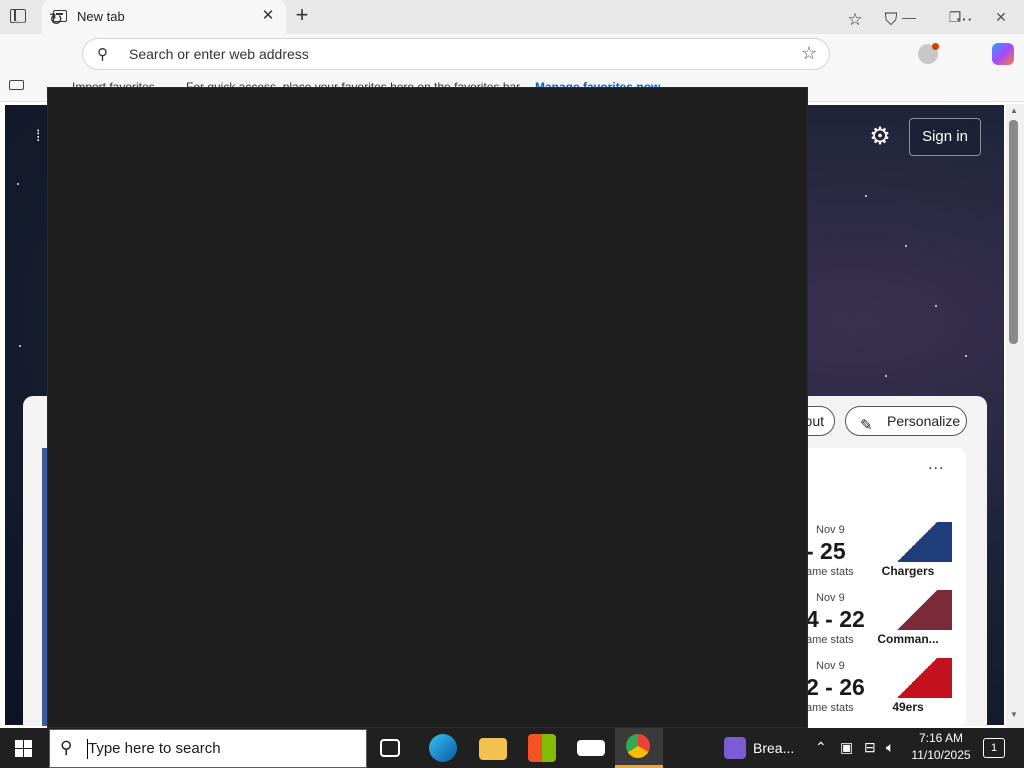 Image resolution: width=1024 pixels, height=768 pixels. Describe the element at coordinates (835, 619) in the screenshot. I see `game-score: 4 - 22` at that location.